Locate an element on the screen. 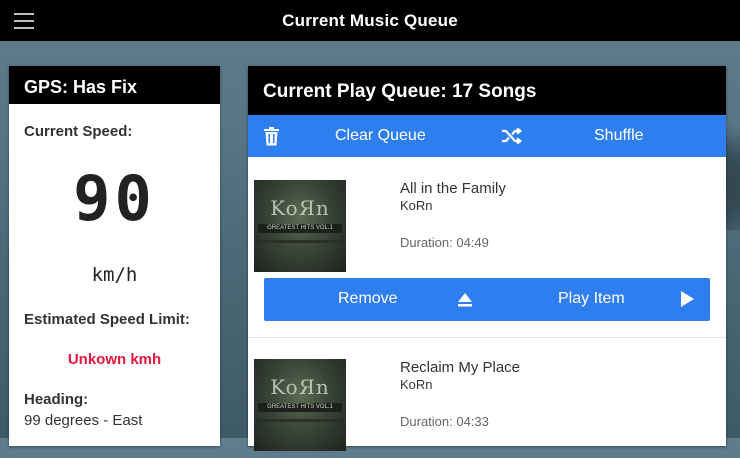 Image resolution: width=740 pixels, height=458 pixels. top-app-bar: Current Music Queue is located at coordinates (370, 20).